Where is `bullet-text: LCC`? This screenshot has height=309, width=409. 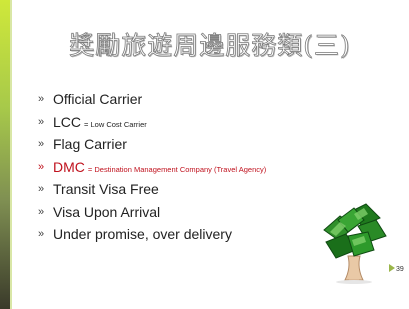
bullet-text: LCC is located at coordinates (67, 121).